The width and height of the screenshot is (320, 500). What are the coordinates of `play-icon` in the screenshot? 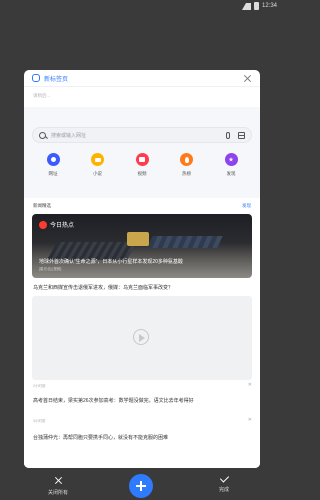 It's located at (141, 337).